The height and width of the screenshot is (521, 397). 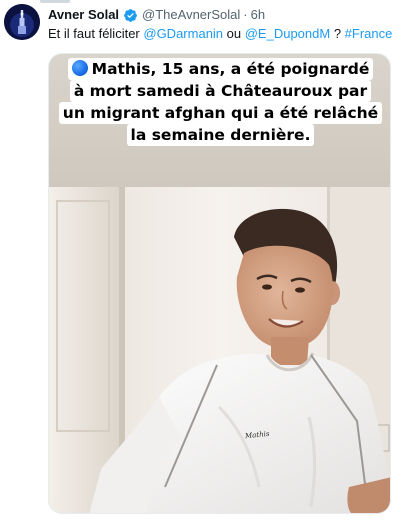 What do you see at coordinates (96, 33) in the screenshot?
I see `tweet-text-start: Et il faut féliciter` at bounding box center [96, 33].